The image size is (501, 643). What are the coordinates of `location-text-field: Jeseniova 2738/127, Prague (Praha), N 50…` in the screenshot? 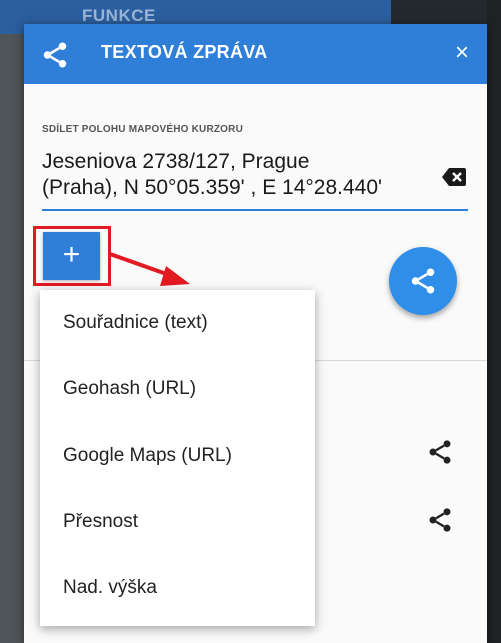 It's located at (242, 175).